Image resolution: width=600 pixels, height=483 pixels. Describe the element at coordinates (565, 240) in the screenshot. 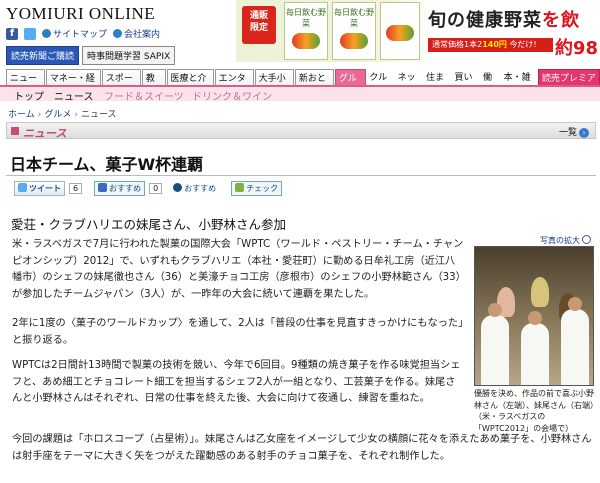

I see `photo-enlarge-link: 写真の拡大` at that location.